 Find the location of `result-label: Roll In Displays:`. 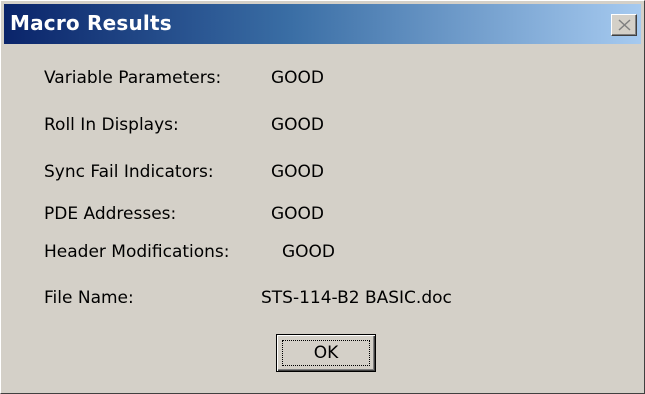

result-label: Roll In Displays: is located at coordinates (111, 125).